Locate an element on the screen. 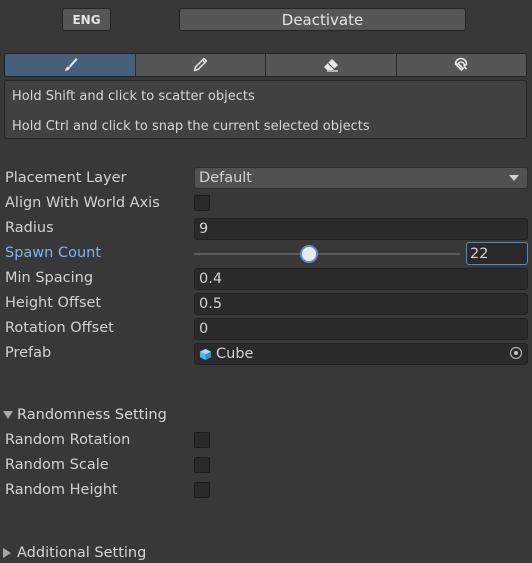 This screenshot has height=563, width=532. language-button: ENG is located at coordinates (86, 19).